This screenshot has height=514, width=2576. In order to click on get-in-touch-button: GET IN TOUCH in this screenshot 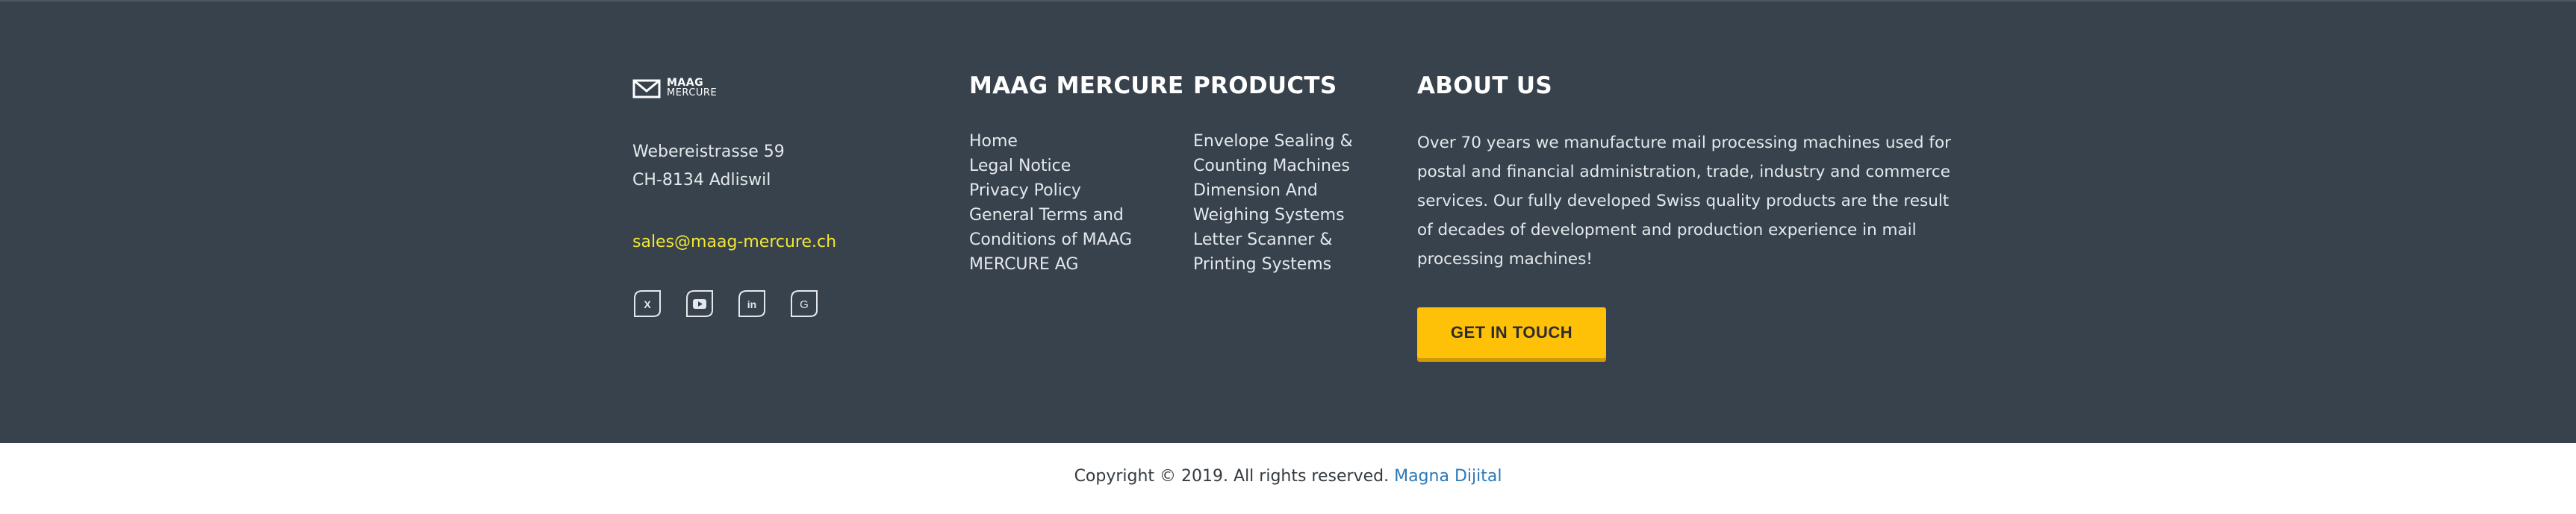, I will do `click(1511, 332)`.